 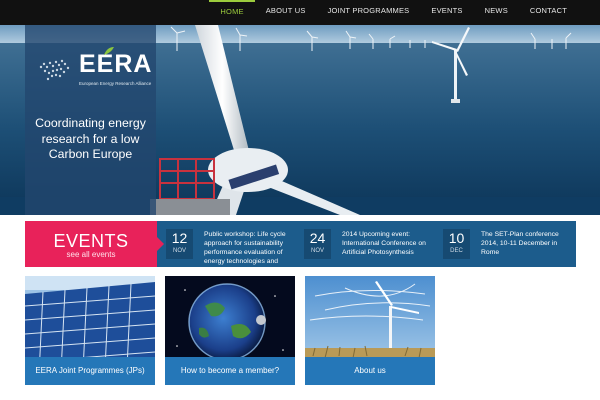 What do you see at coordinates (91, 254) in the screenshot?
I see `see-all-events-link: see all events` at bounding box center [91, 254].